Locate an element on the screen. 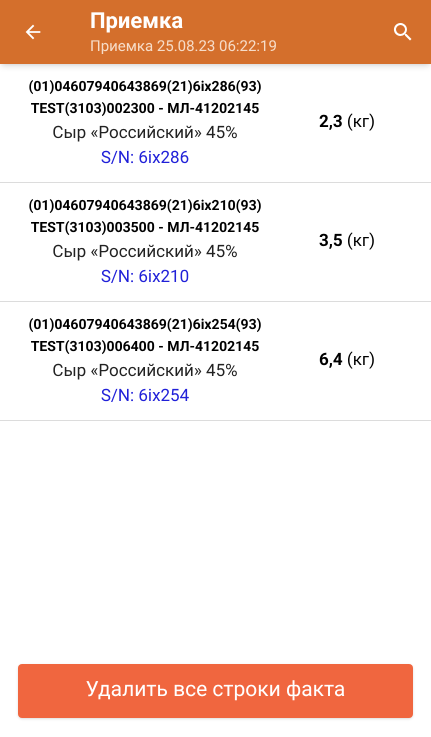 The height and width of the screenshot is (737, 431). code-text: (01)04607940643869(21)6ix286(93) is located at coordinates (145, 87).